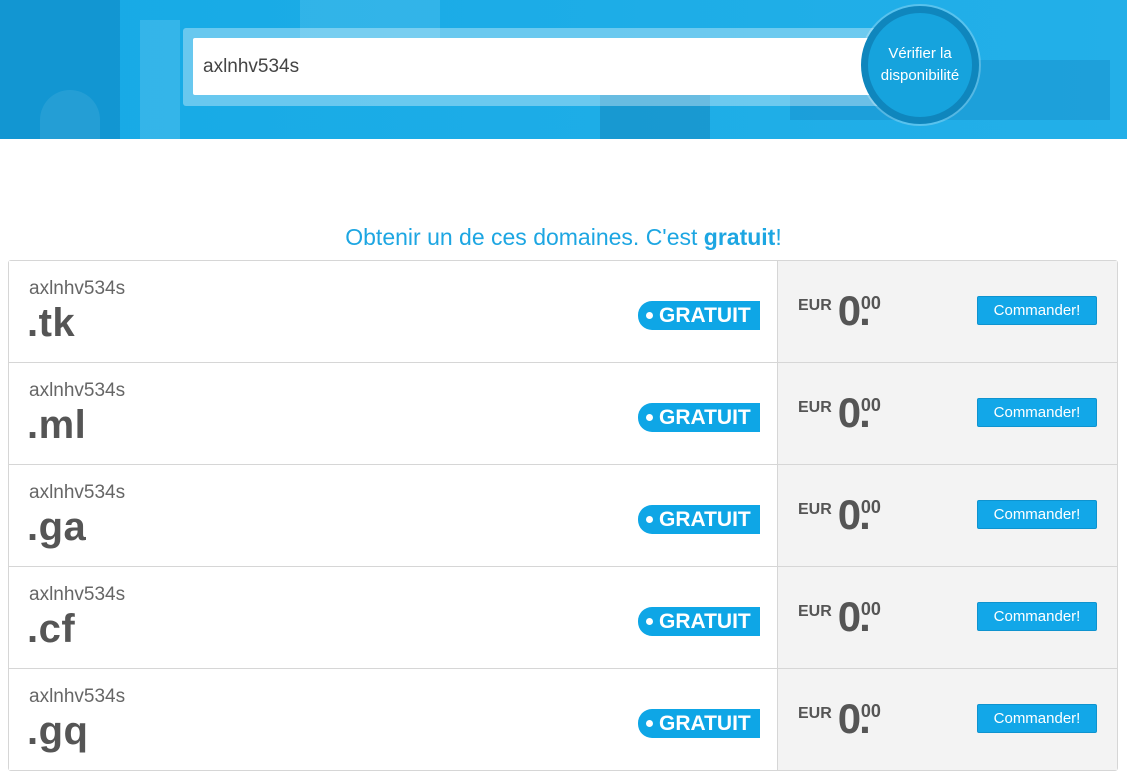 Image resolution: width=1127 pixels, height=781 pixels. What do you see at coordinates (393, 413) in the screenshot?
I see `domain-cell: axlnhv534s .ml GRATUIT` at bounding box center [393, 413].